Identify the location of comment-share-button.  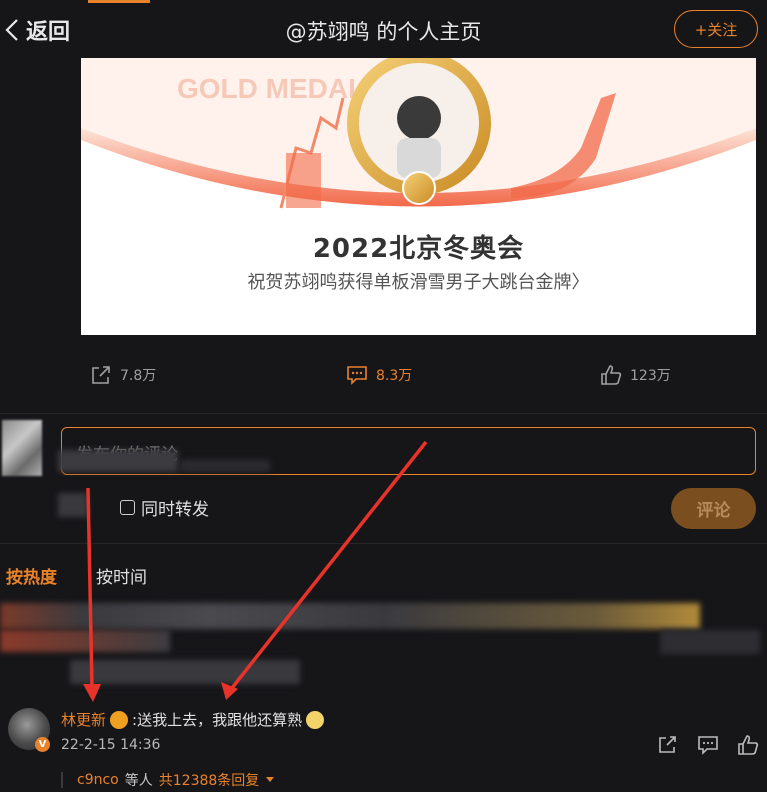
(668, 747).